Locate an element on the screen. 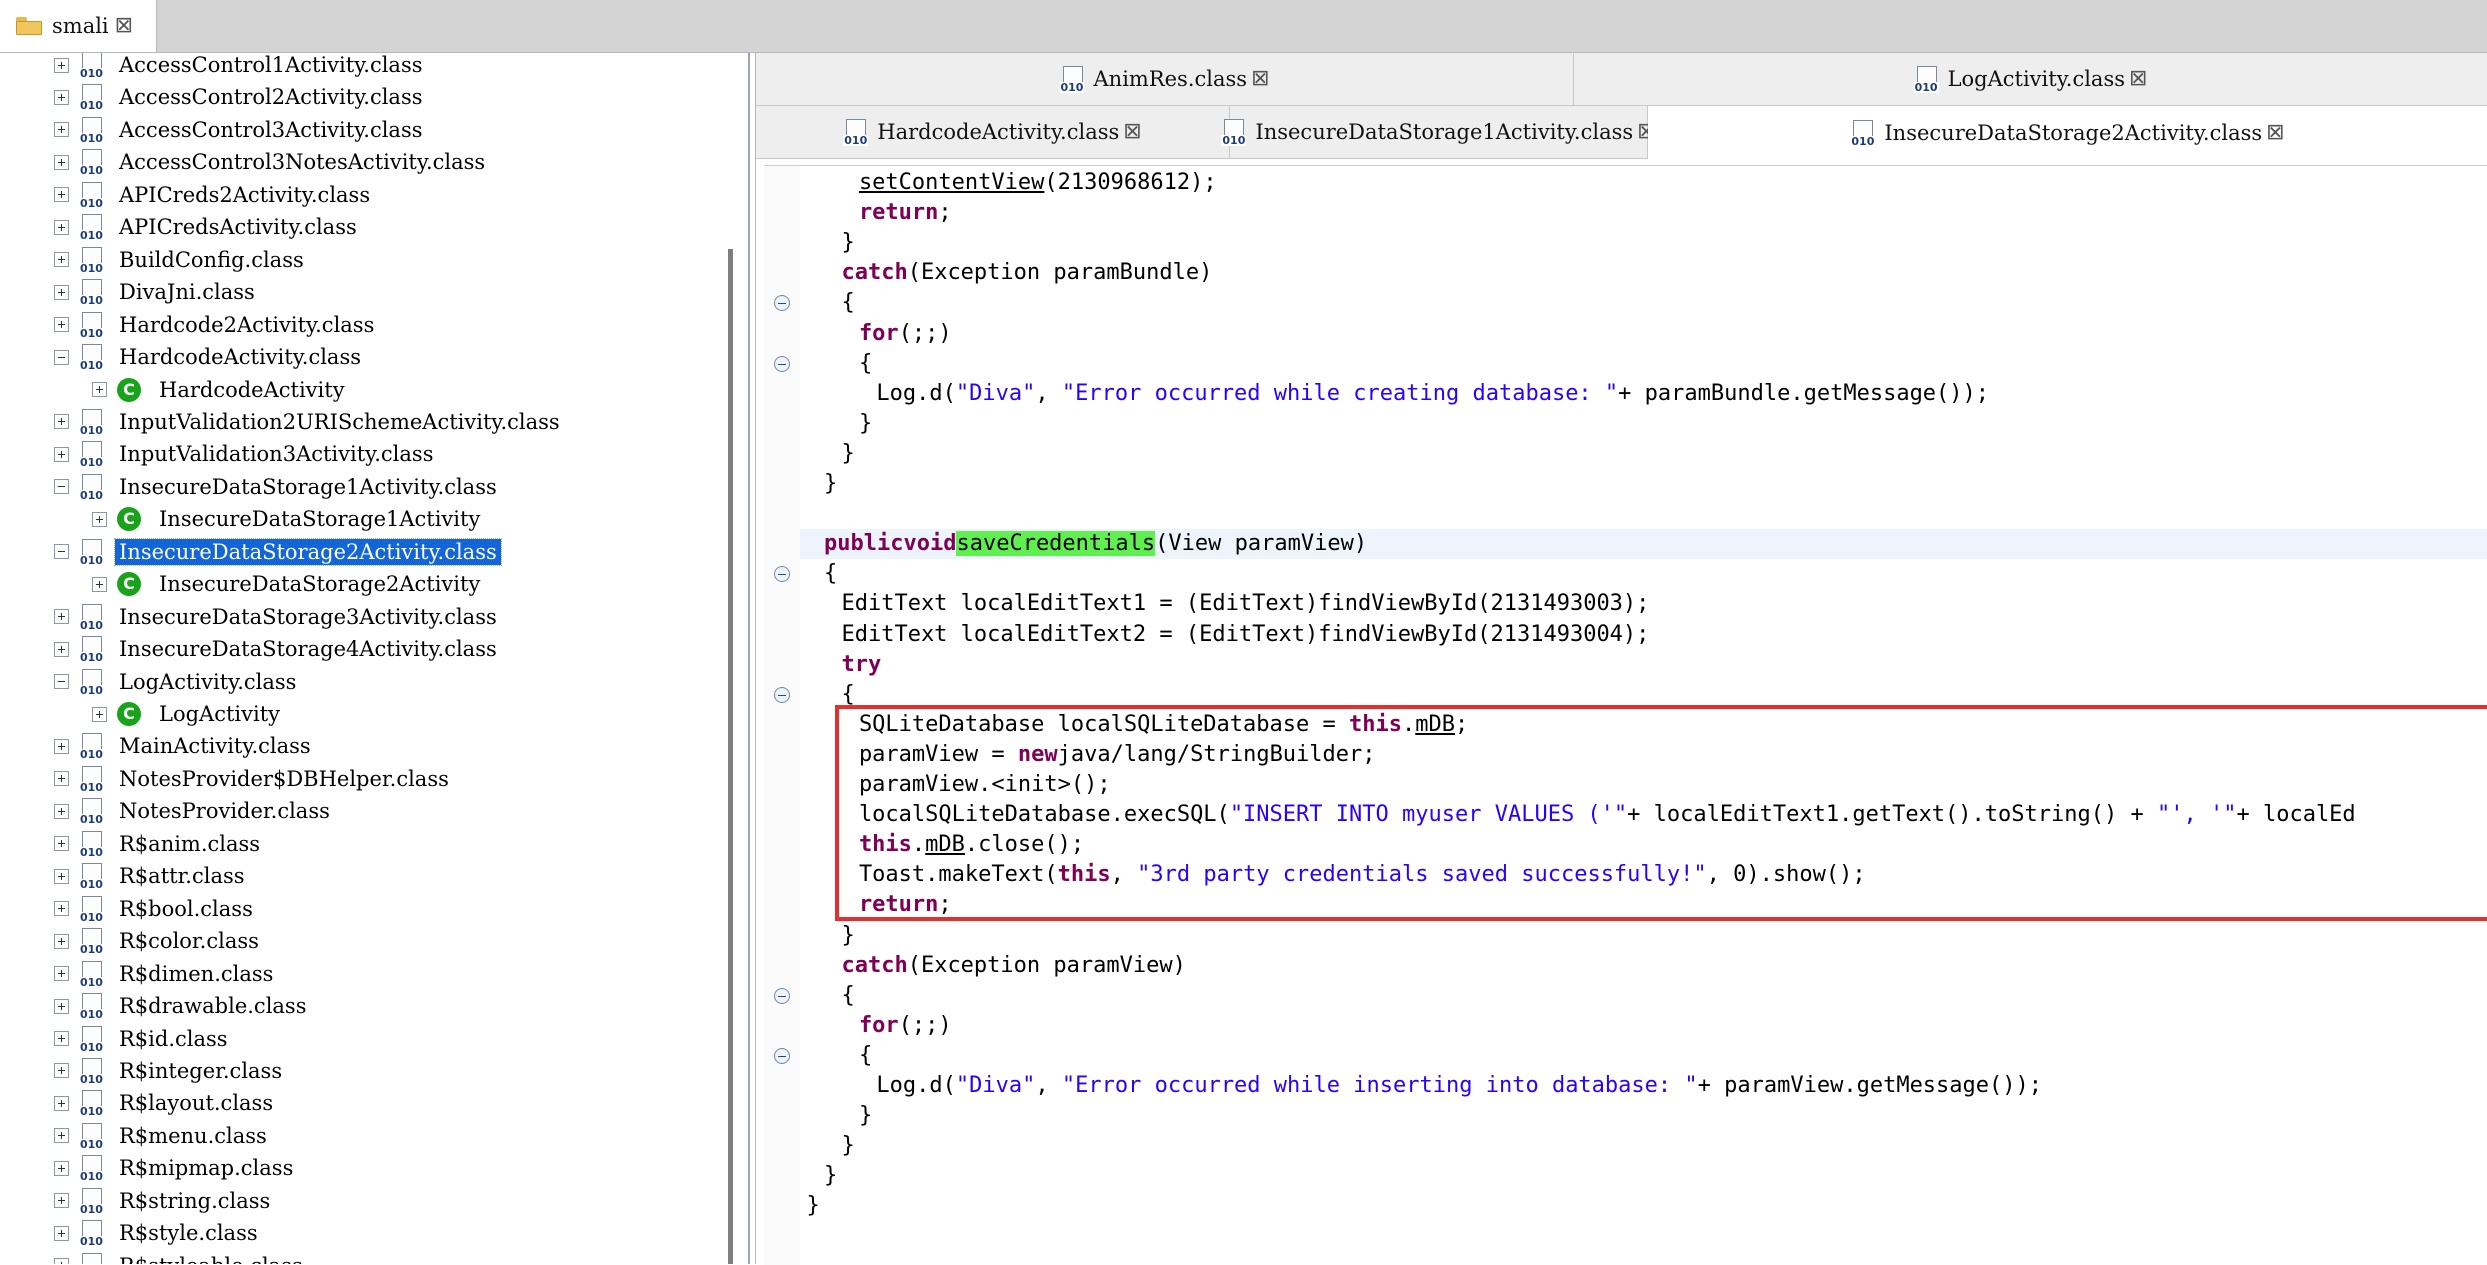 The image size is (2487, 1265). editor-tab: 010 InsecureDataStorage2Activity.class ⊠ is located at coordinates (2067, 132).